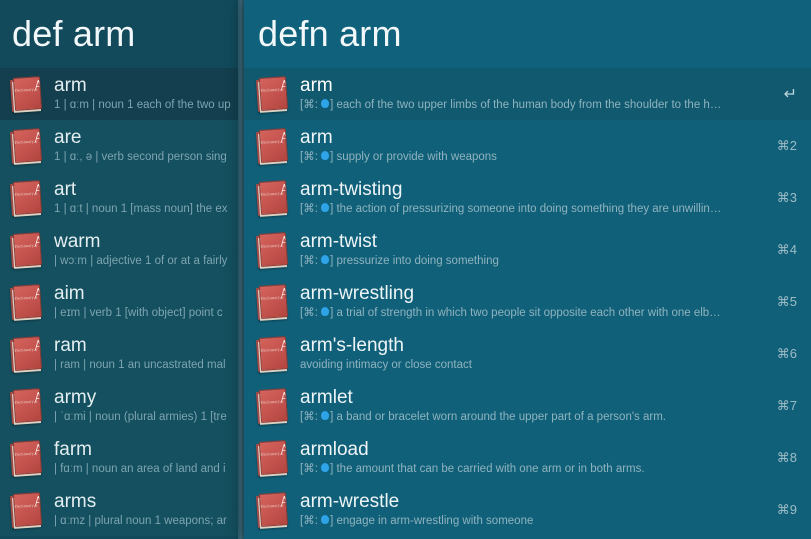 The image size is (811, 539). Describe the element at coordinates (786, 509) in the screenshot. I see `result-shortcut-hint: ⌘9` at that location.